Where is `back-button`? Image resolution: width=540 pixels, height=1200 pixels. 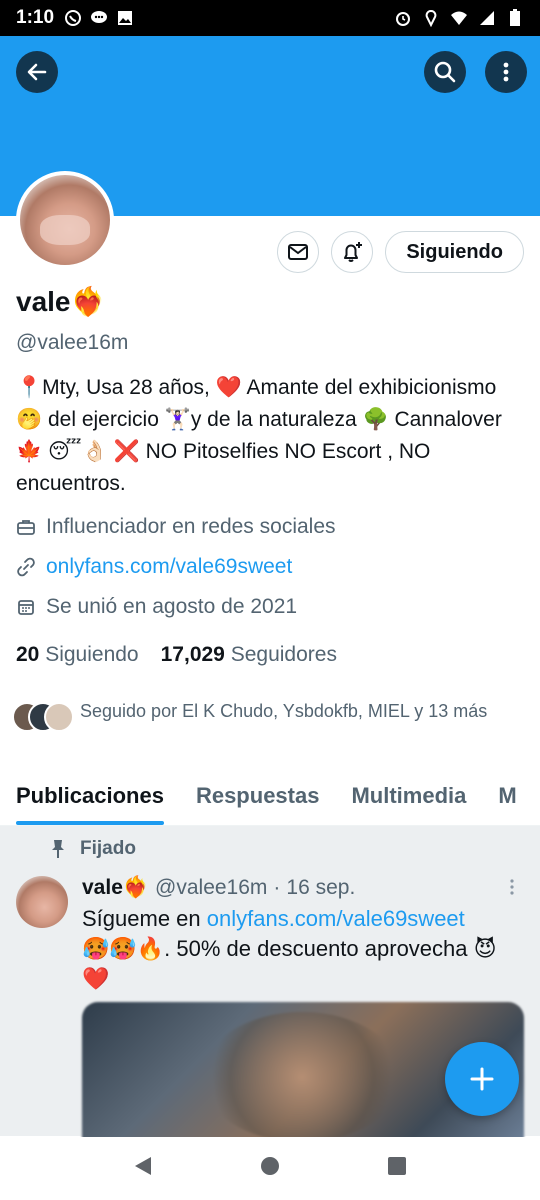 back-button is located at coordinates (37, 72).